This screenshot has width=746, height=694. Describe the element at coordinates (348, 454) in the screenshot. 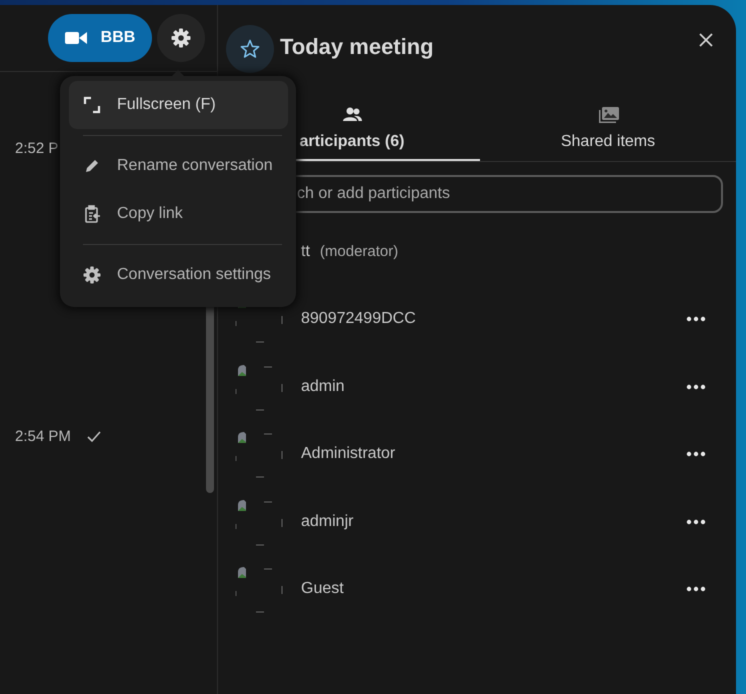

I see `participant-name: Administrator` at that location.